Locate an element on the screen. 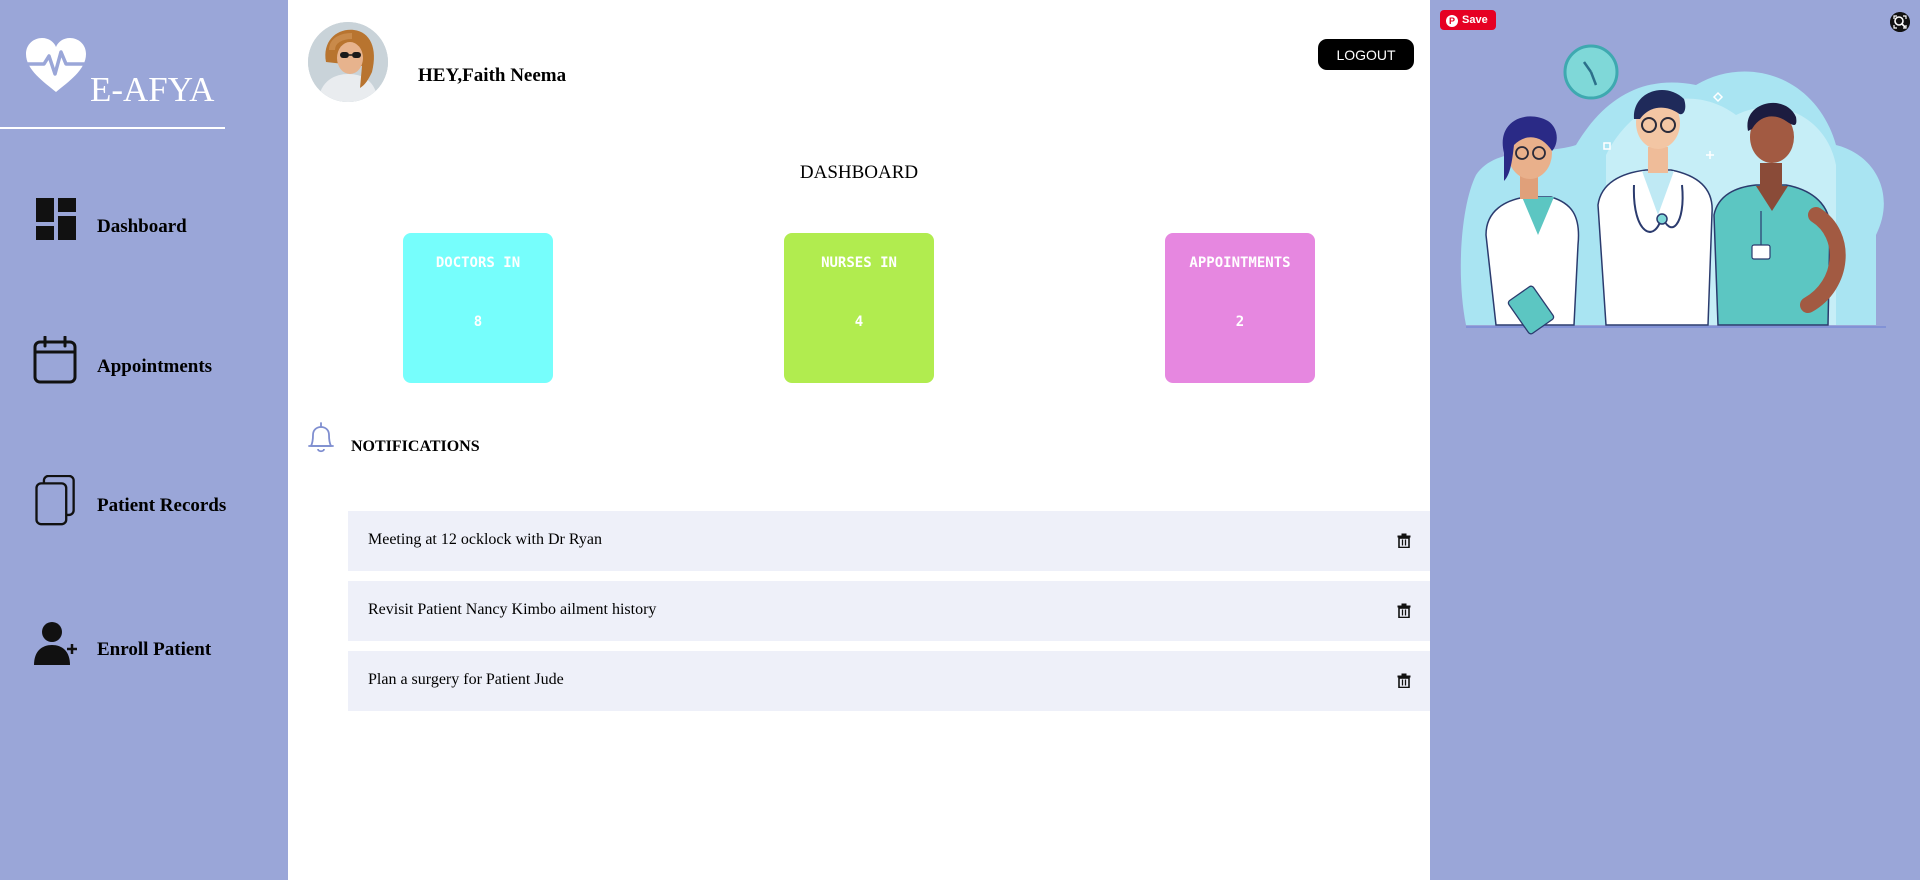 Image resolution: width=1920 pixels, height=880 pixels. sidebar-item-label: Patient Records is located at coordinates (162, 505).